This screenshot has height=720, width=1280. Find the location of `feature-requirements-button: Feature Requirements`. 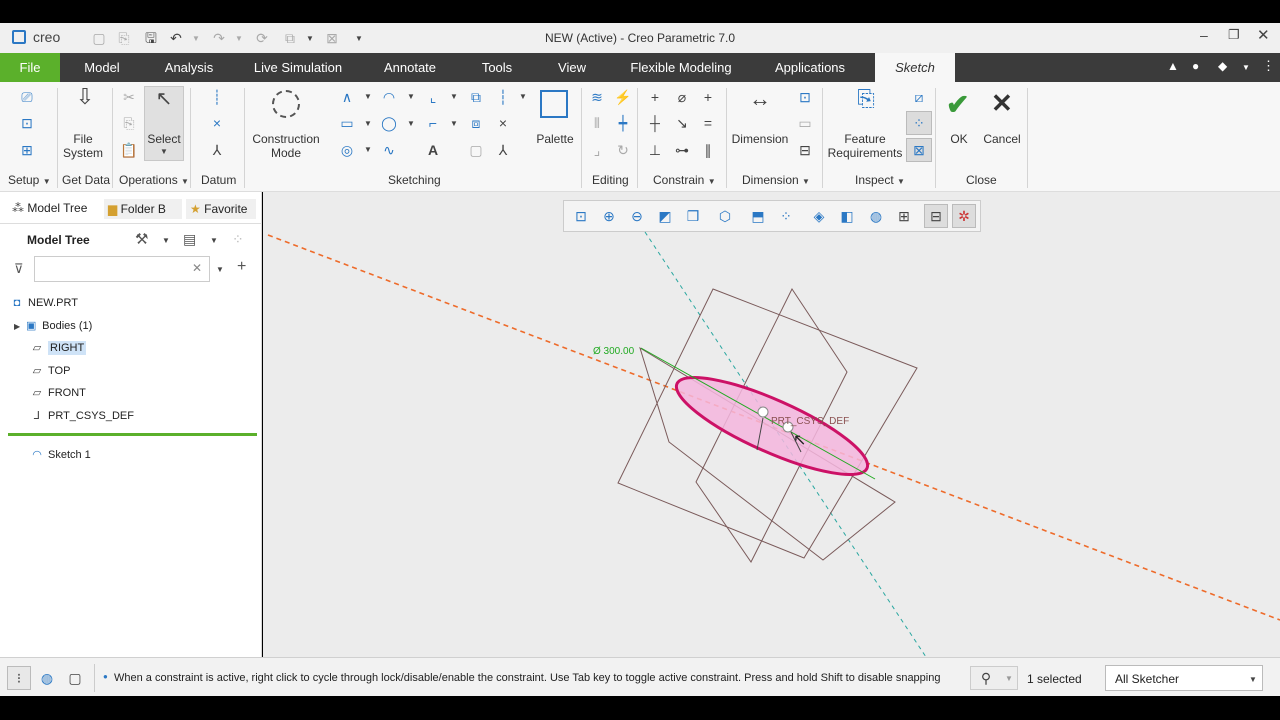

feature-requirements-button: Feature Requirements is located at coordinates (865, 146).